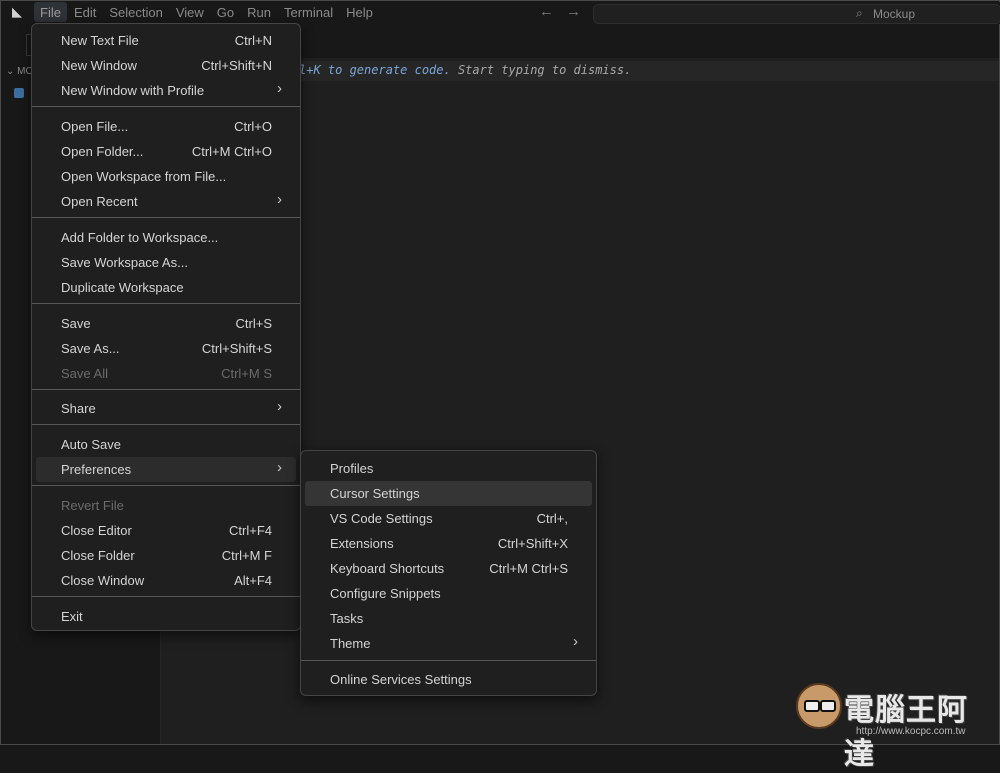 This screenshot has height=773, width=1000. Describe the element at coordinates (253, 40) in the screenshot. I see `menu-item-shortcut: Ctrl+N` at that location.